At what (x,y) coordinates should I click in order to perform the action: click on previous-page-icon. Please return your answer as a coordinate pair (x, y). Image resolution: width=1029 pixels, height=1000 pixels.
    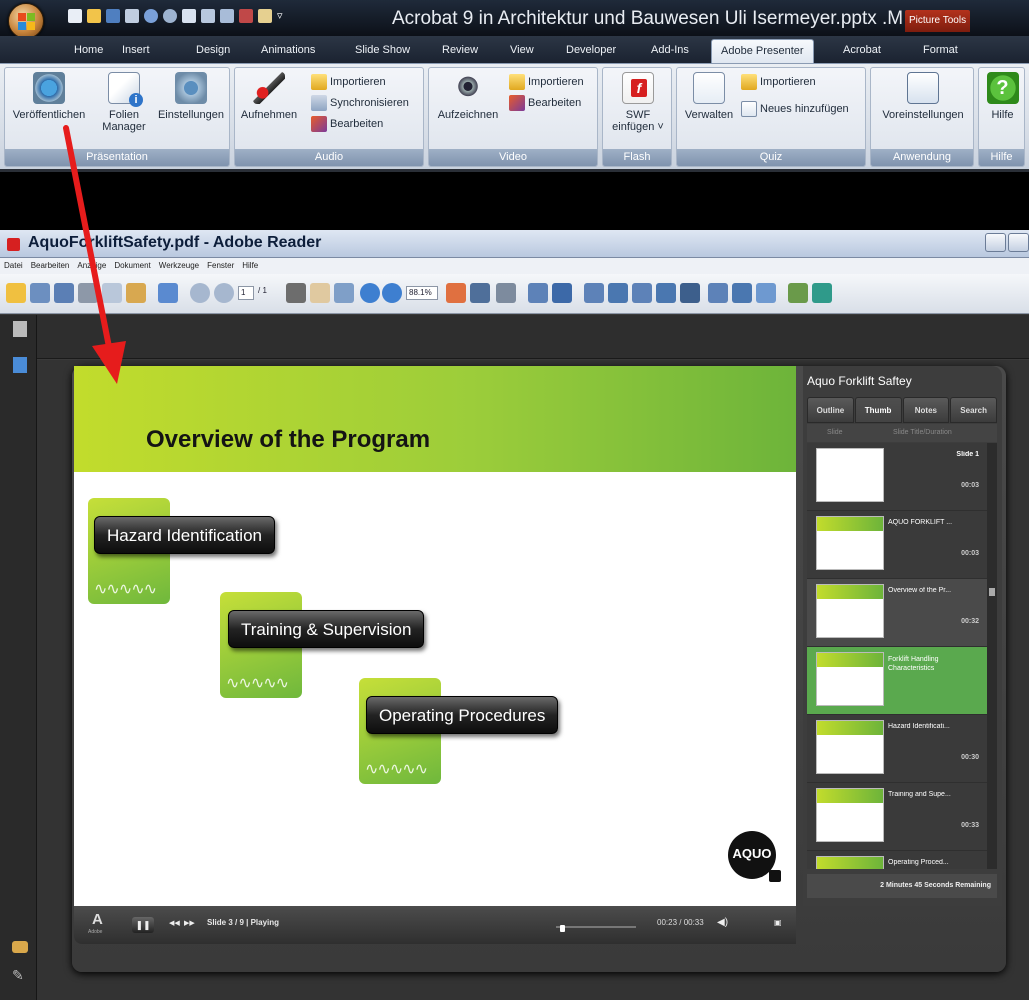
    Looking at the image, I should click on (200, 293).